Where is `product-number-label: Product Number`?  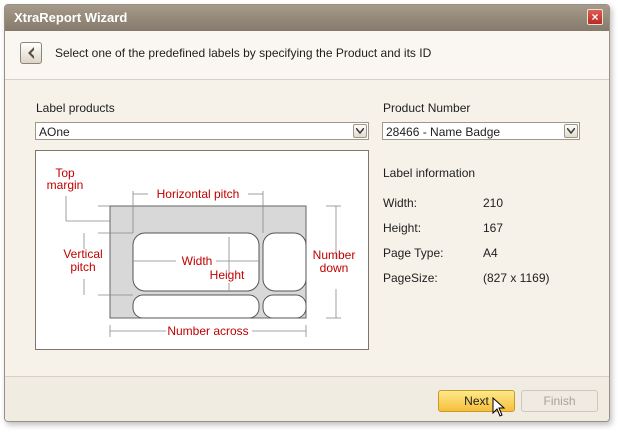 product-number-label: Product Number is located at coordinates (427, 108).